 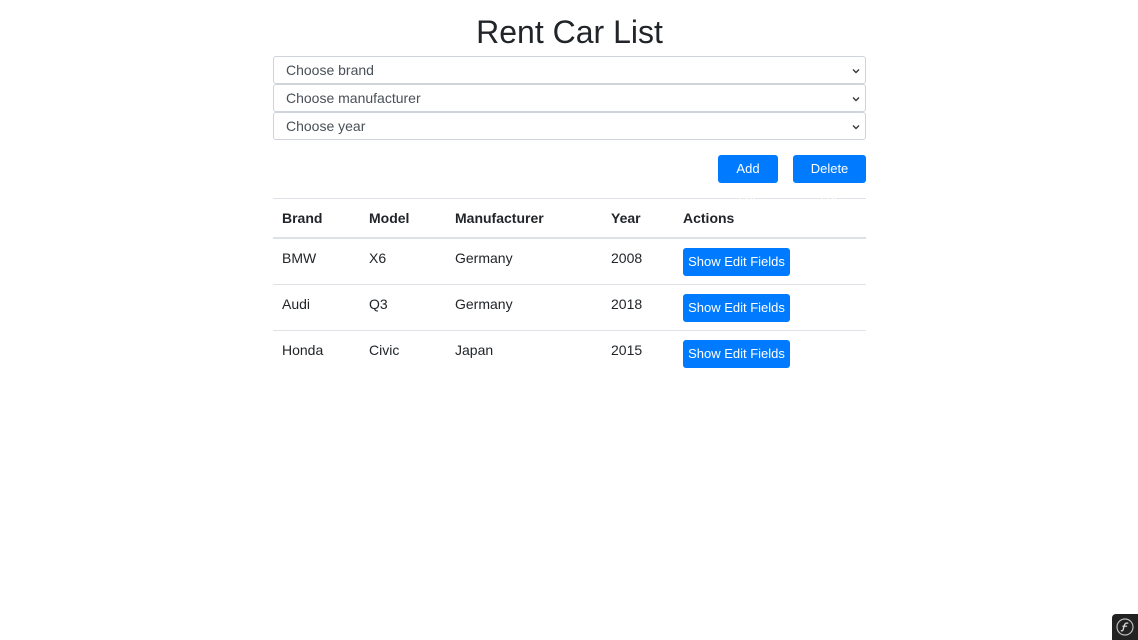 I want to click on manufacturer-select-value: Choose manufacturer, so click(x=353, y=98).